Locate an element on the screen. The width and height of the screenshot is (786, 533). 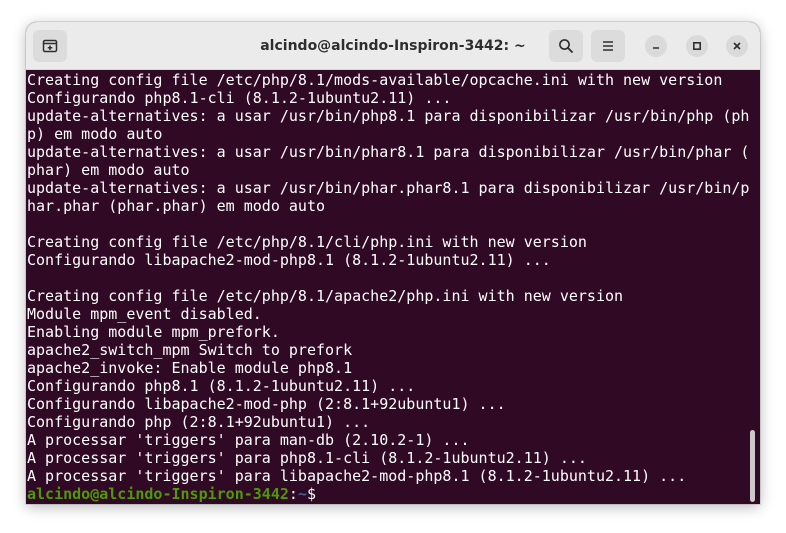
hamburger-menu-icon is located at coordinates (608, 46).